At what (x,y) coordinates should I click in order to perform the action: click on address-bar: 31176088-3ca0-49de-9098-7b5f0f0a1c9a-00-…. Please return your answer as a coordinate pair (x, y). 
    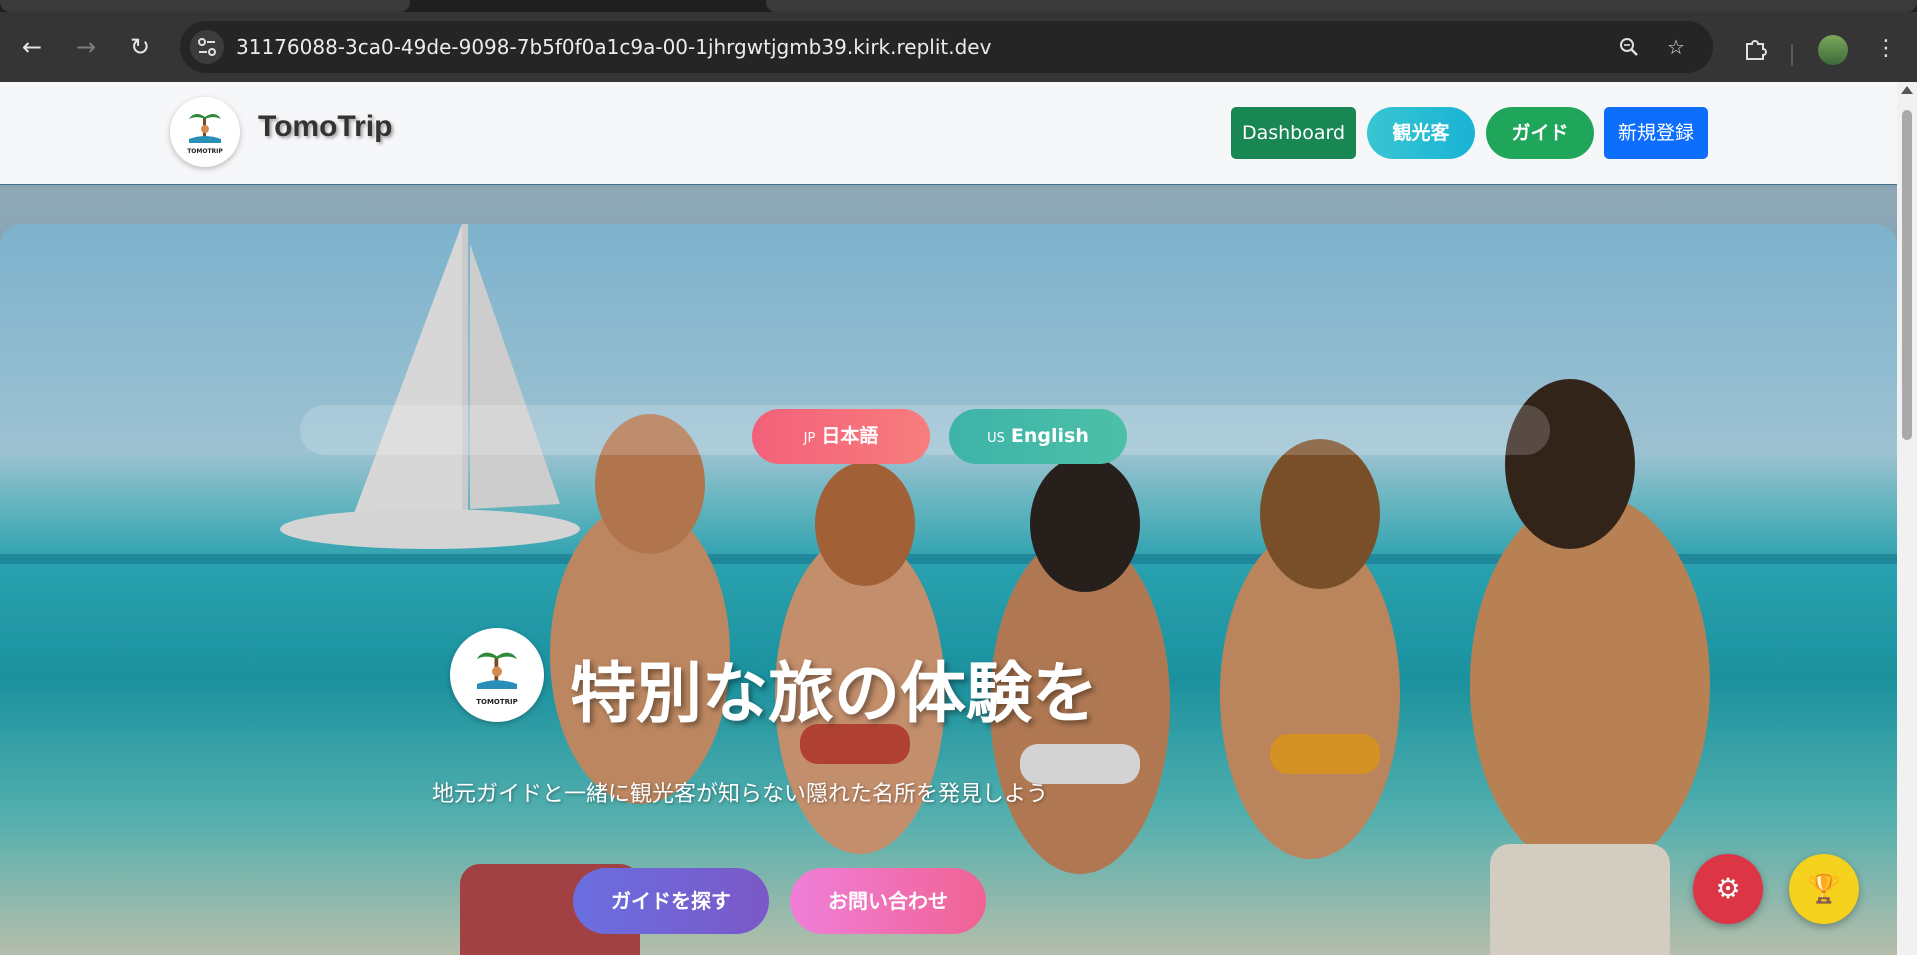
    Looking at the image, I should click on (946, 47).